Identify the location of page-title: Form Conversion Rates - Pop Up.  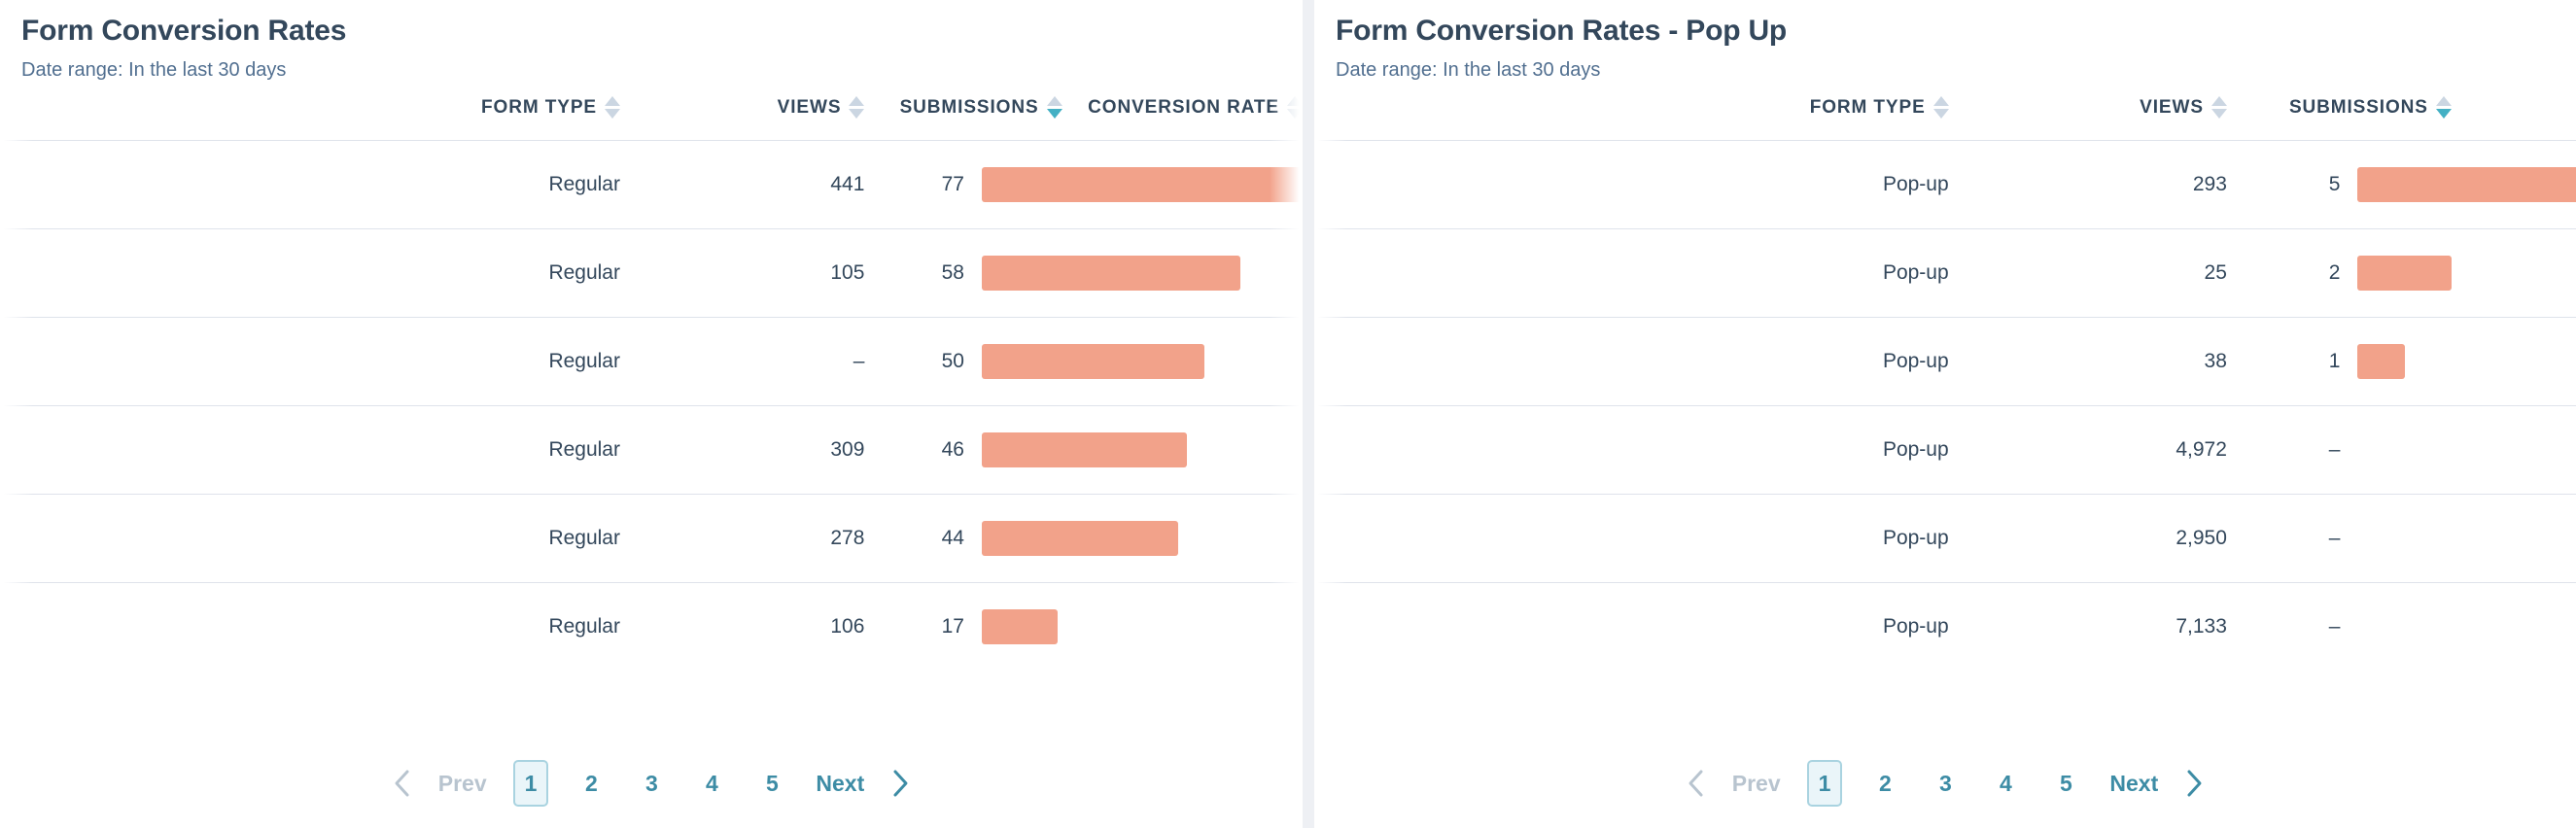
(1562, 31).